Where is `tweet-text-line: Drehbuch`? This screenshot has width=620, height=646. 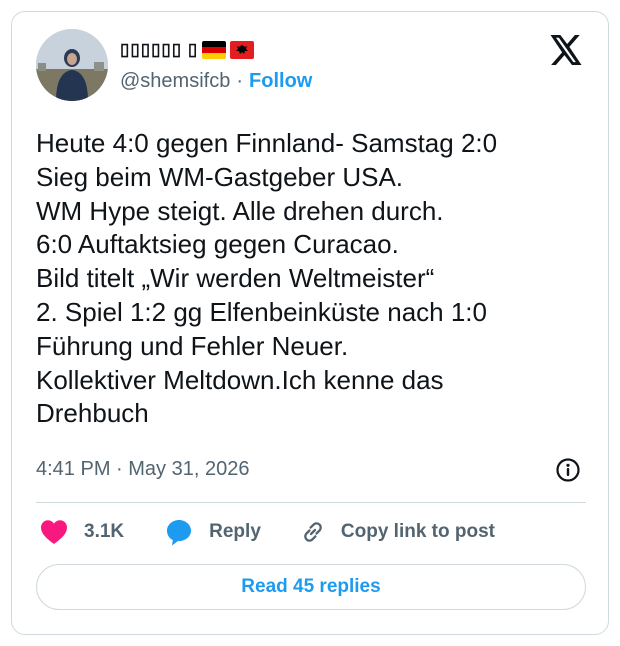 tweet-text-line: Drehbuch is located at coordinates (92, 413).